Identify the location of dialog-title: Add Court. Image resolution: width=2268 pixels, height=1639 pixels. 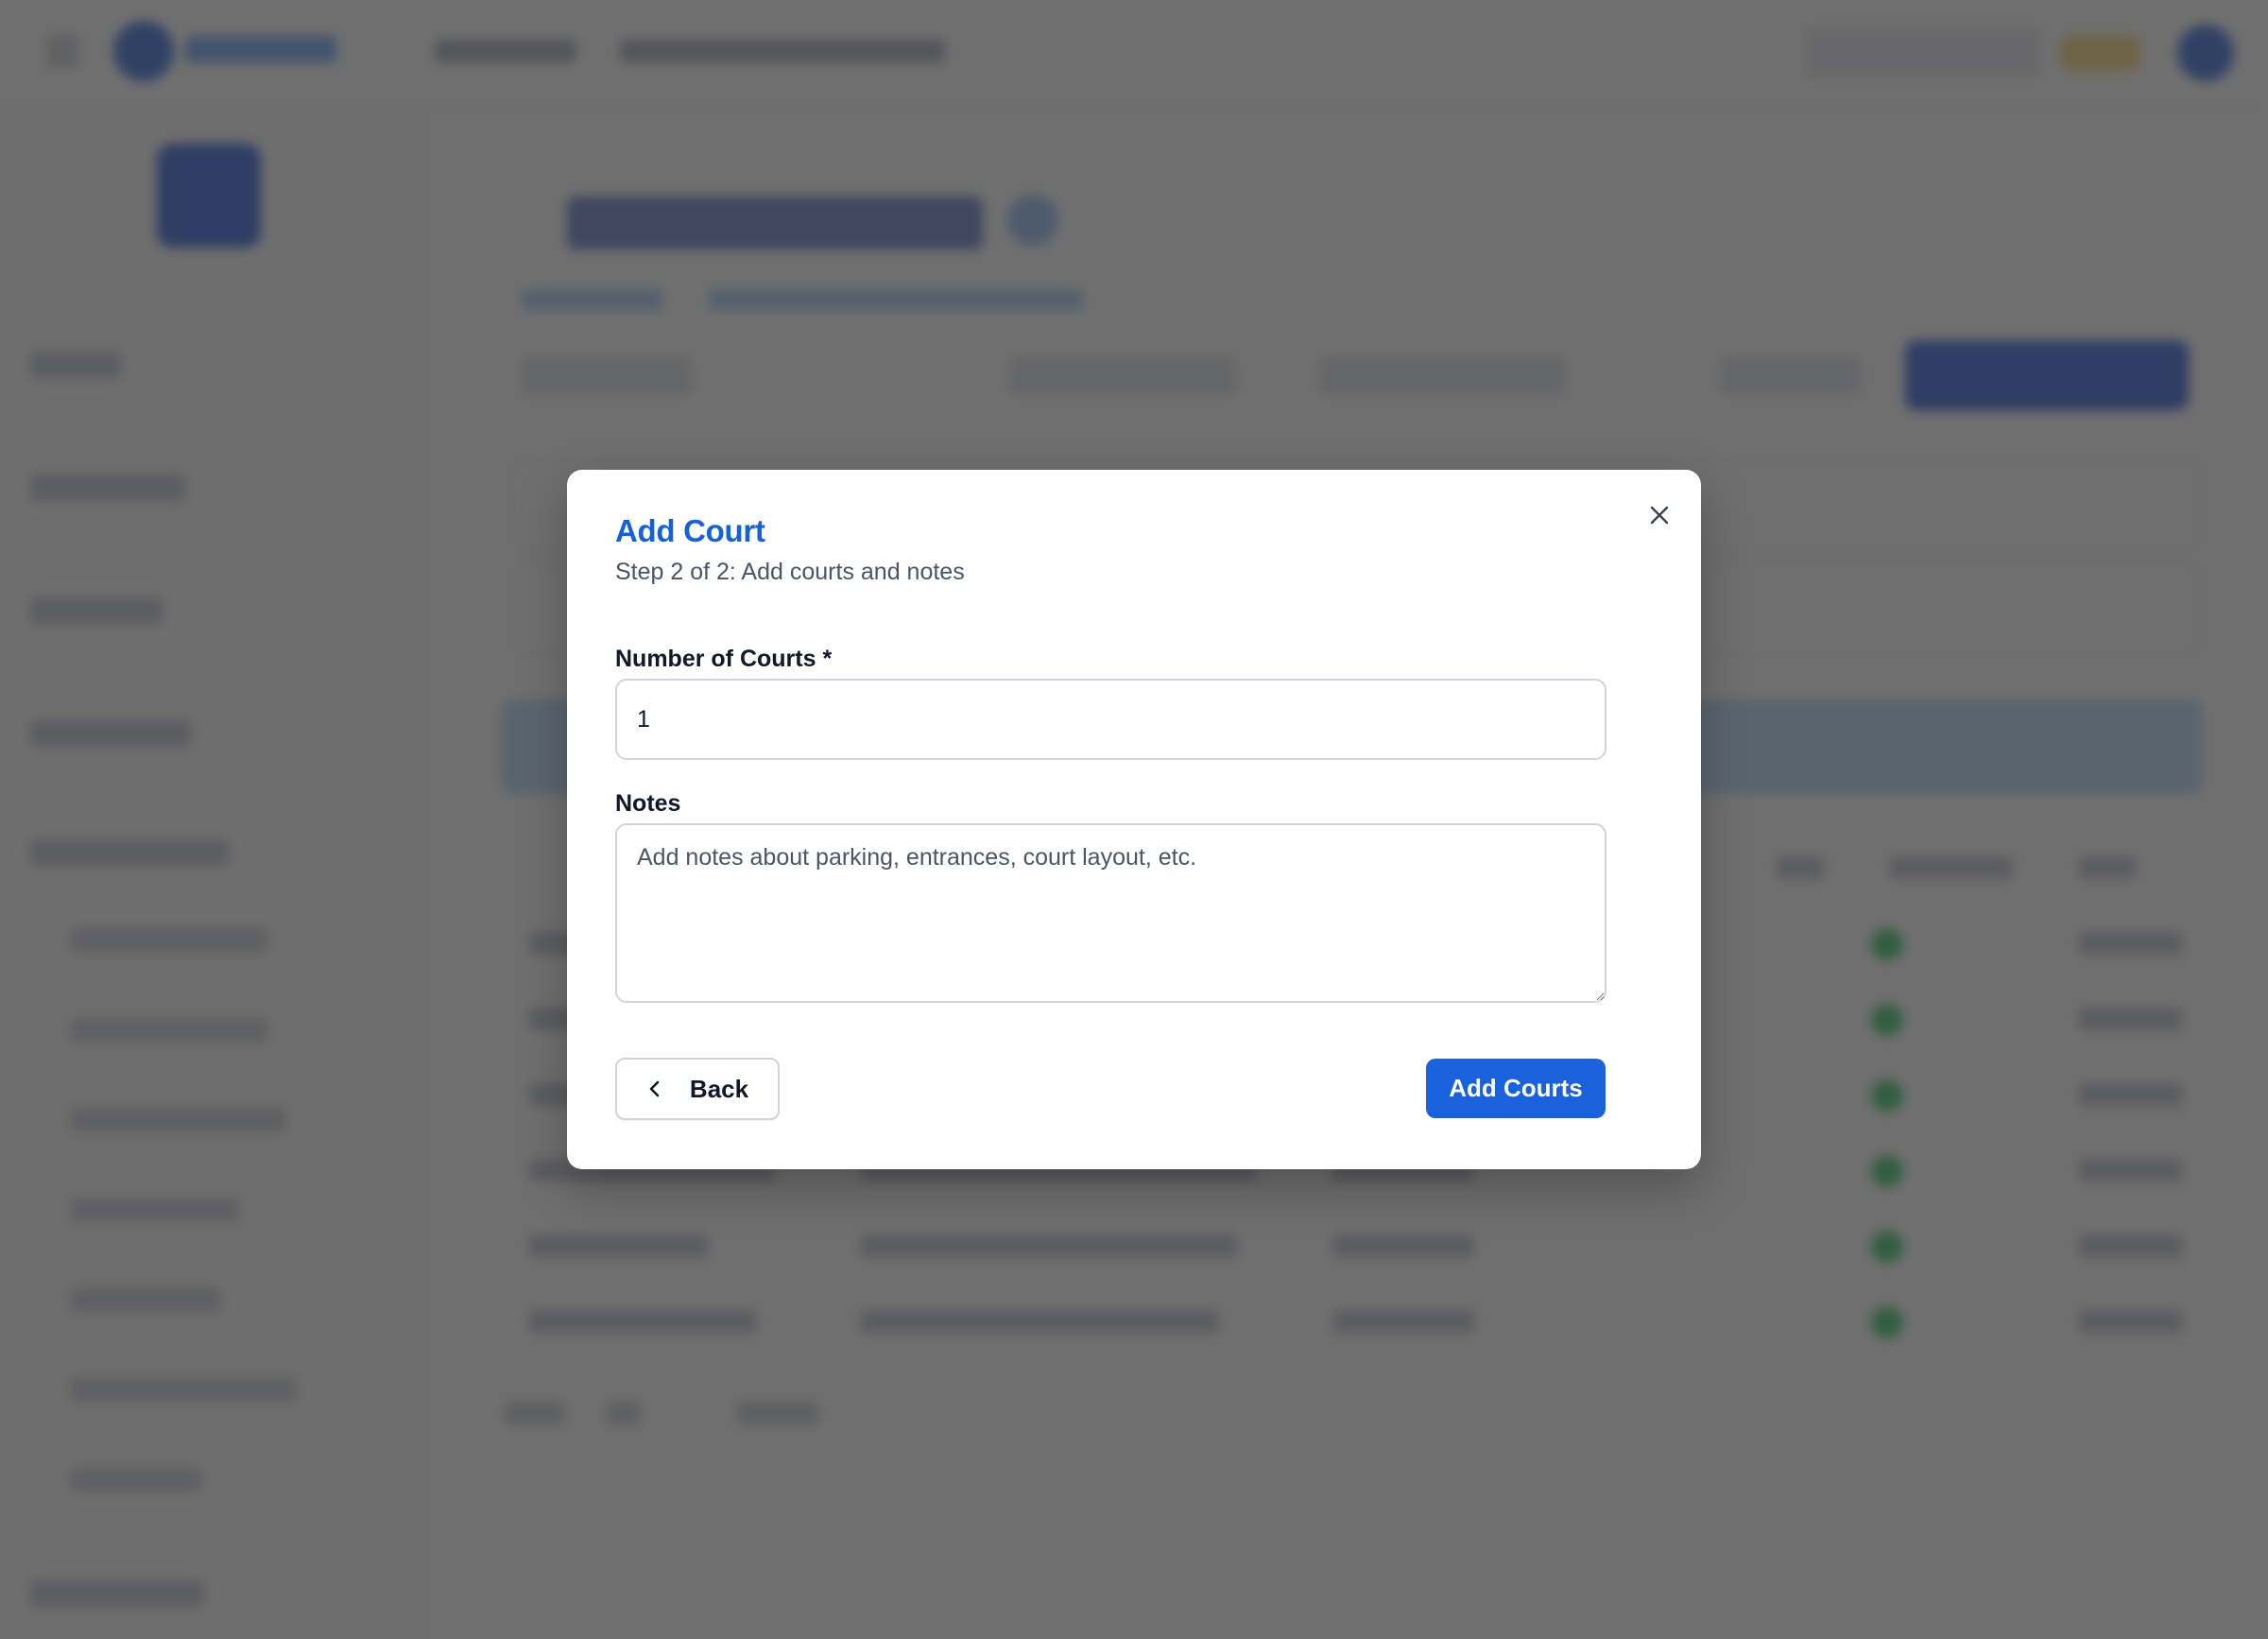
(690, 531).